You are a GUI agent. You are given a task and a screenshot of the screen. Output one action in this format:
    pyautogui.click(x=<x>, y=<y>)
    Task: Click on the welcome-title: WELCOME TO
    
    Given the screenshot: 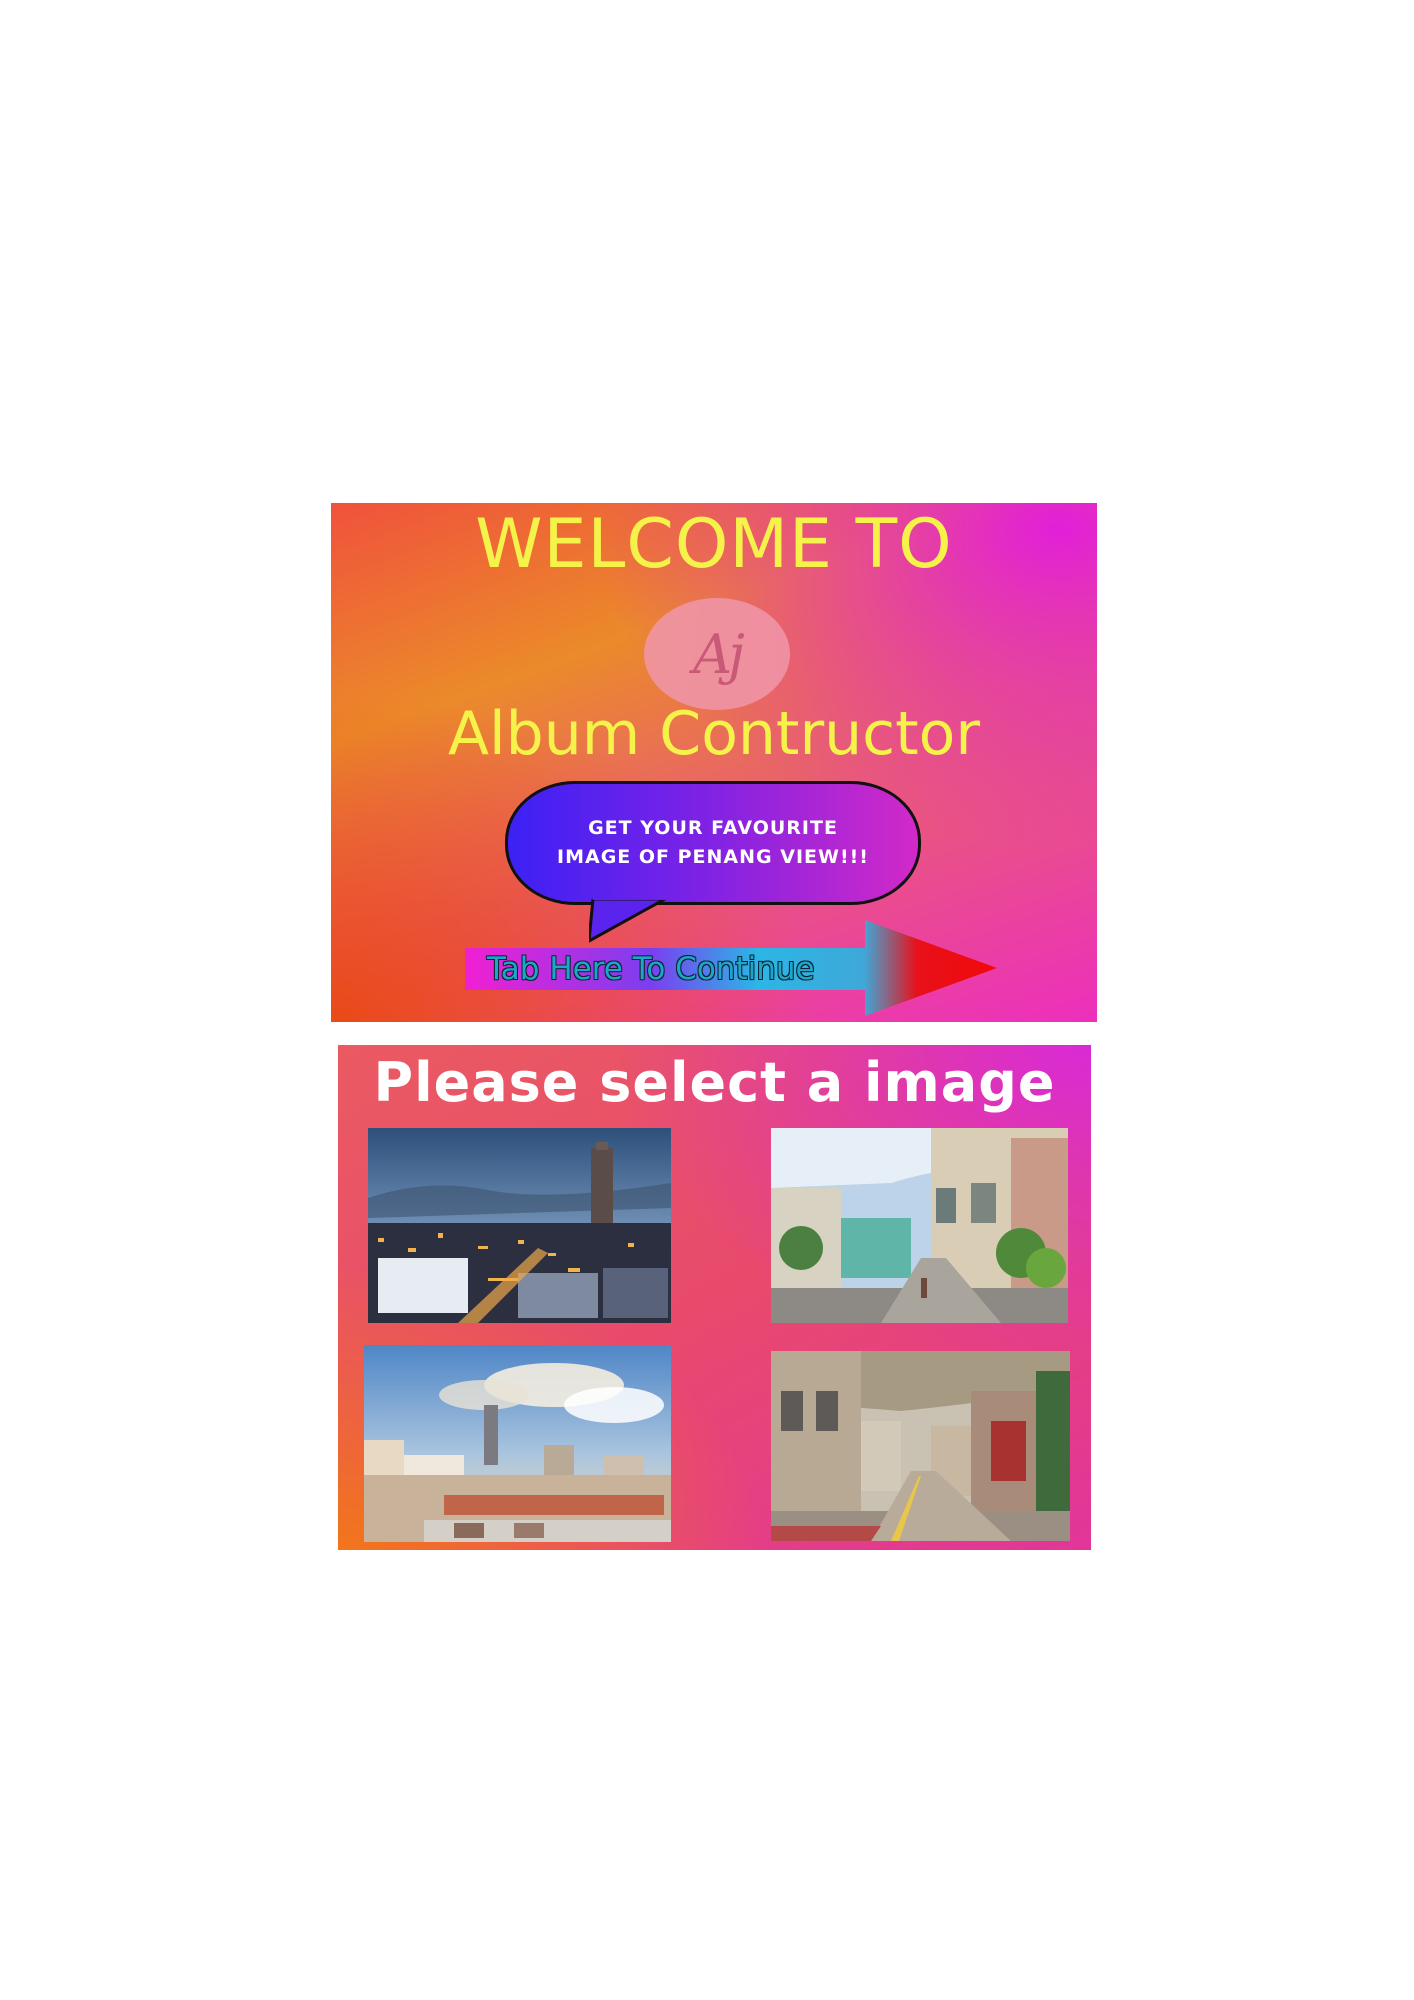 What is the action you would take?
    pyautogui.click(x=714, y=544)
    